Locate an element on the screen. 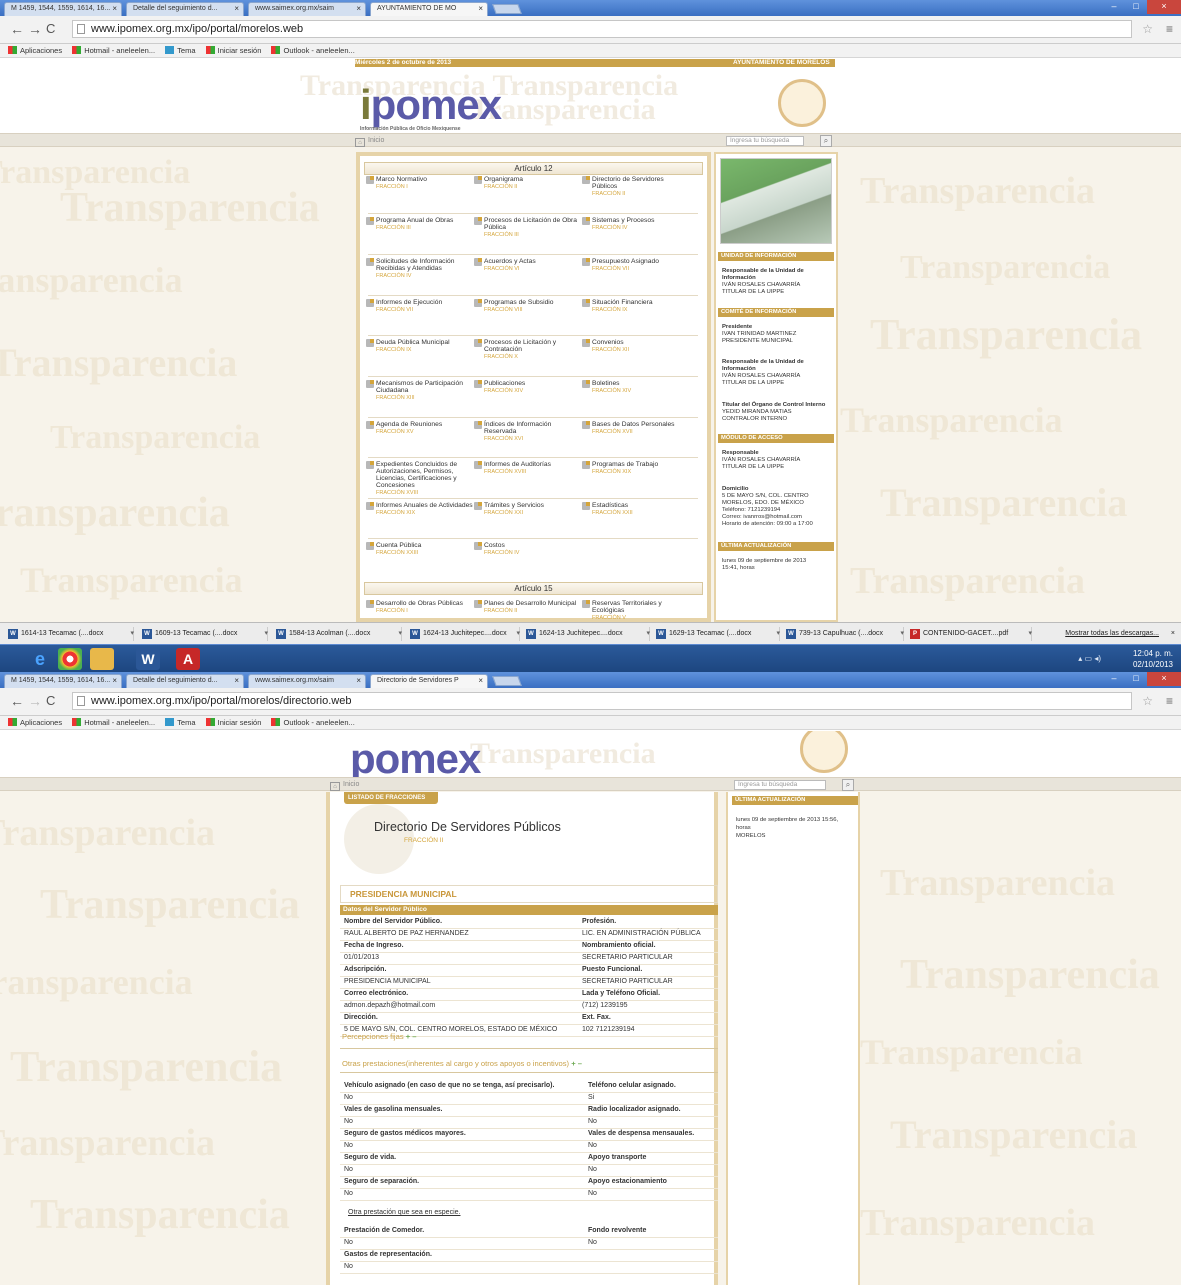 The height and width of the screenshot is (1285, 1181). fraction-link: Programas de Subsidio FRACCIÓN VIII is located at coordinates (528, 306).